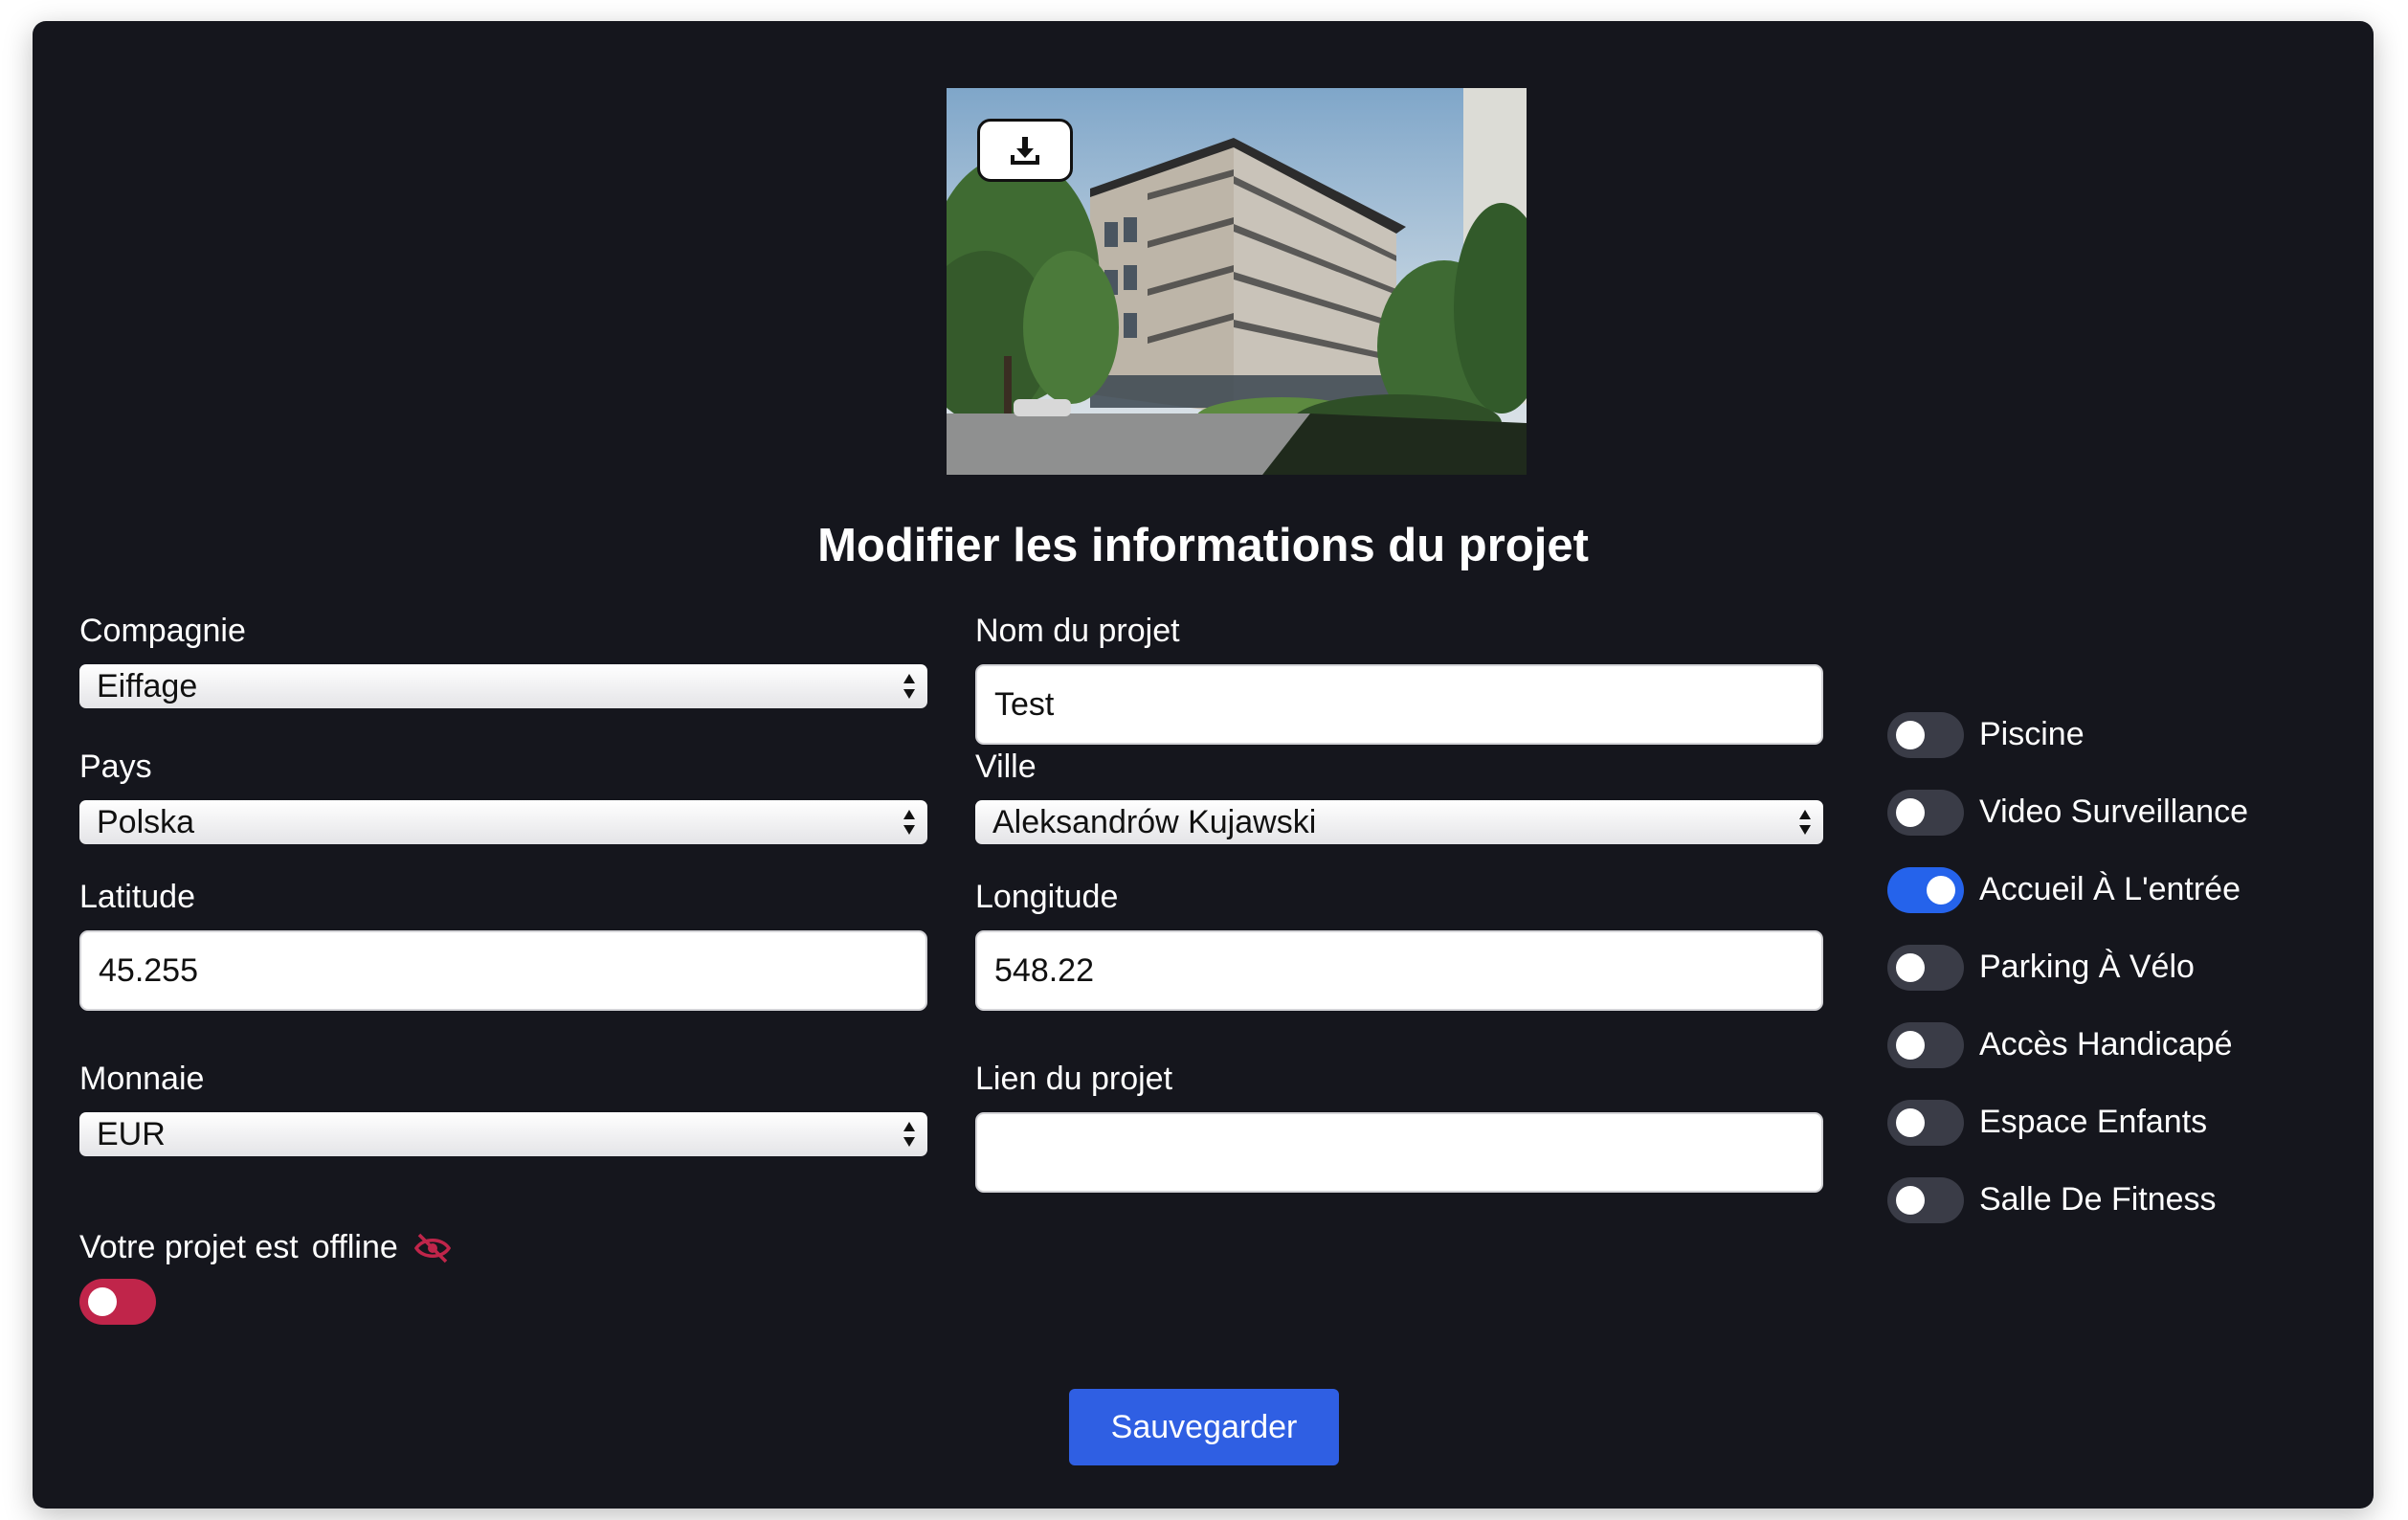  What do you see at coordinates (1925, 968) in the screenshot?
I see `amenity-toggle-parking-velo` at bounding box center [1925, 968].